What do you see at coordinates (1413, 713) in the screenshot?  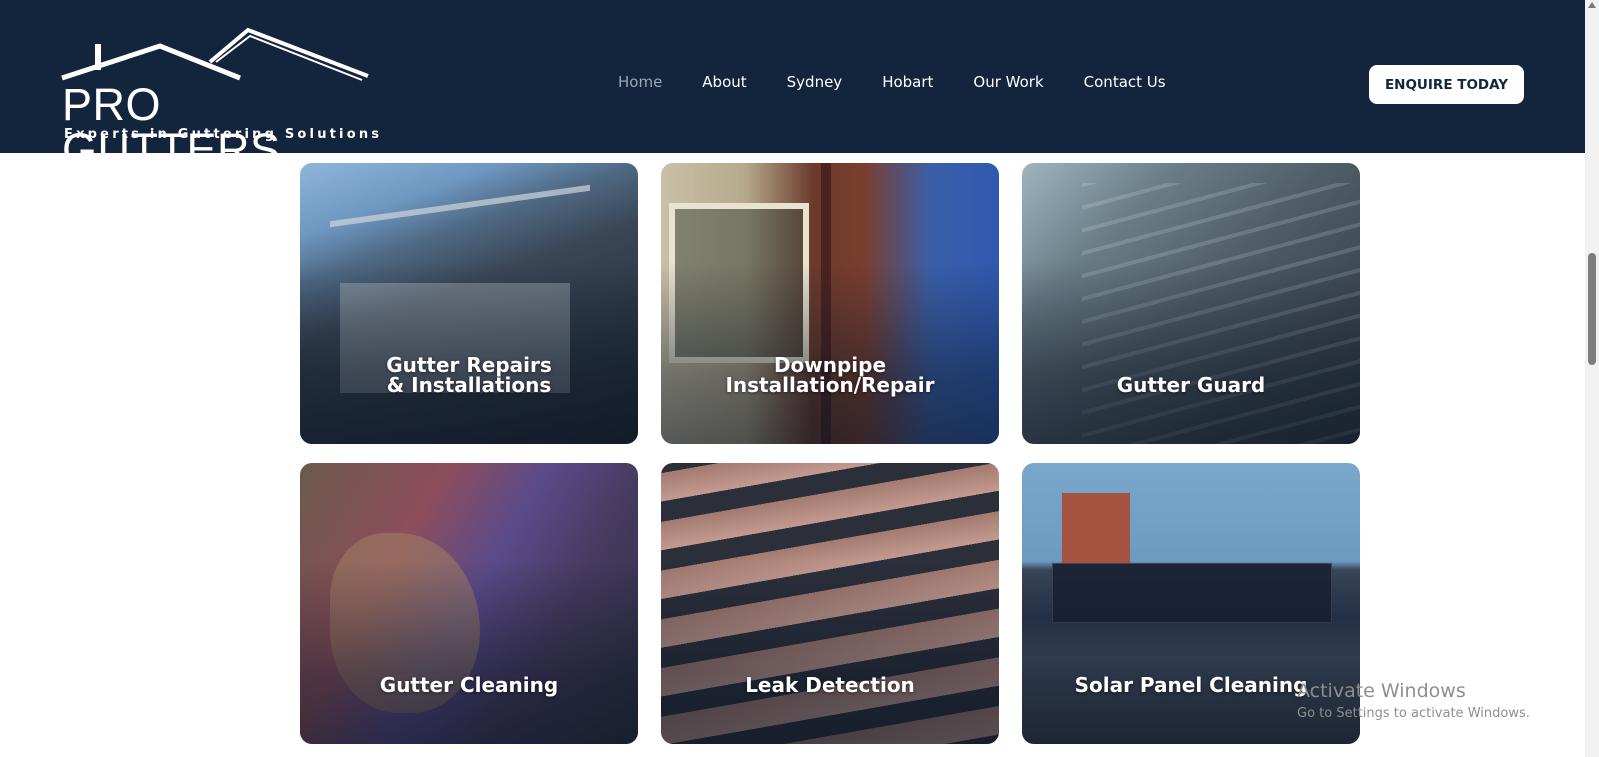 I see `watermark-subtitle: Go to Settings to activate Windows.` at bounding box center [1413, 713].